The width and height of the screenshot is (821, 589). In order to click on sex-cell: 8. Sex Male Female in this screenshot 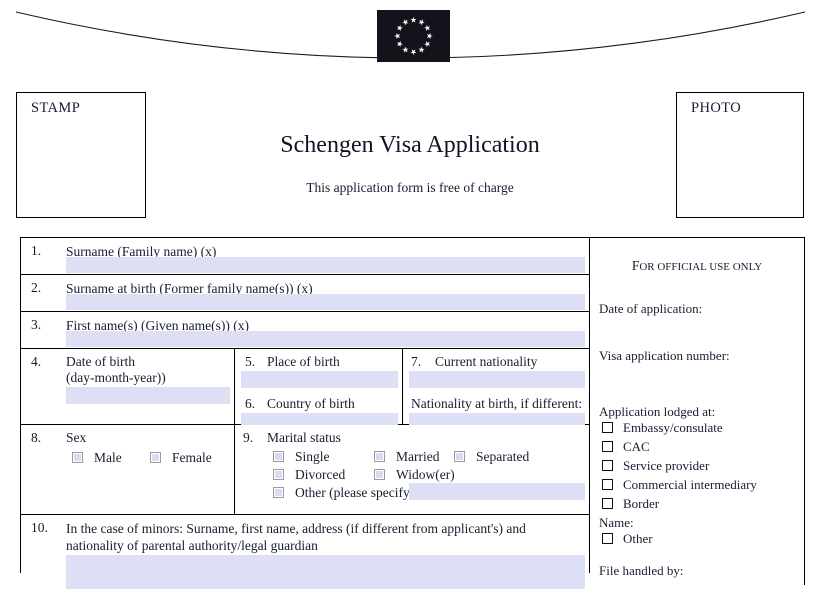, I will do `click(128, 469)`.